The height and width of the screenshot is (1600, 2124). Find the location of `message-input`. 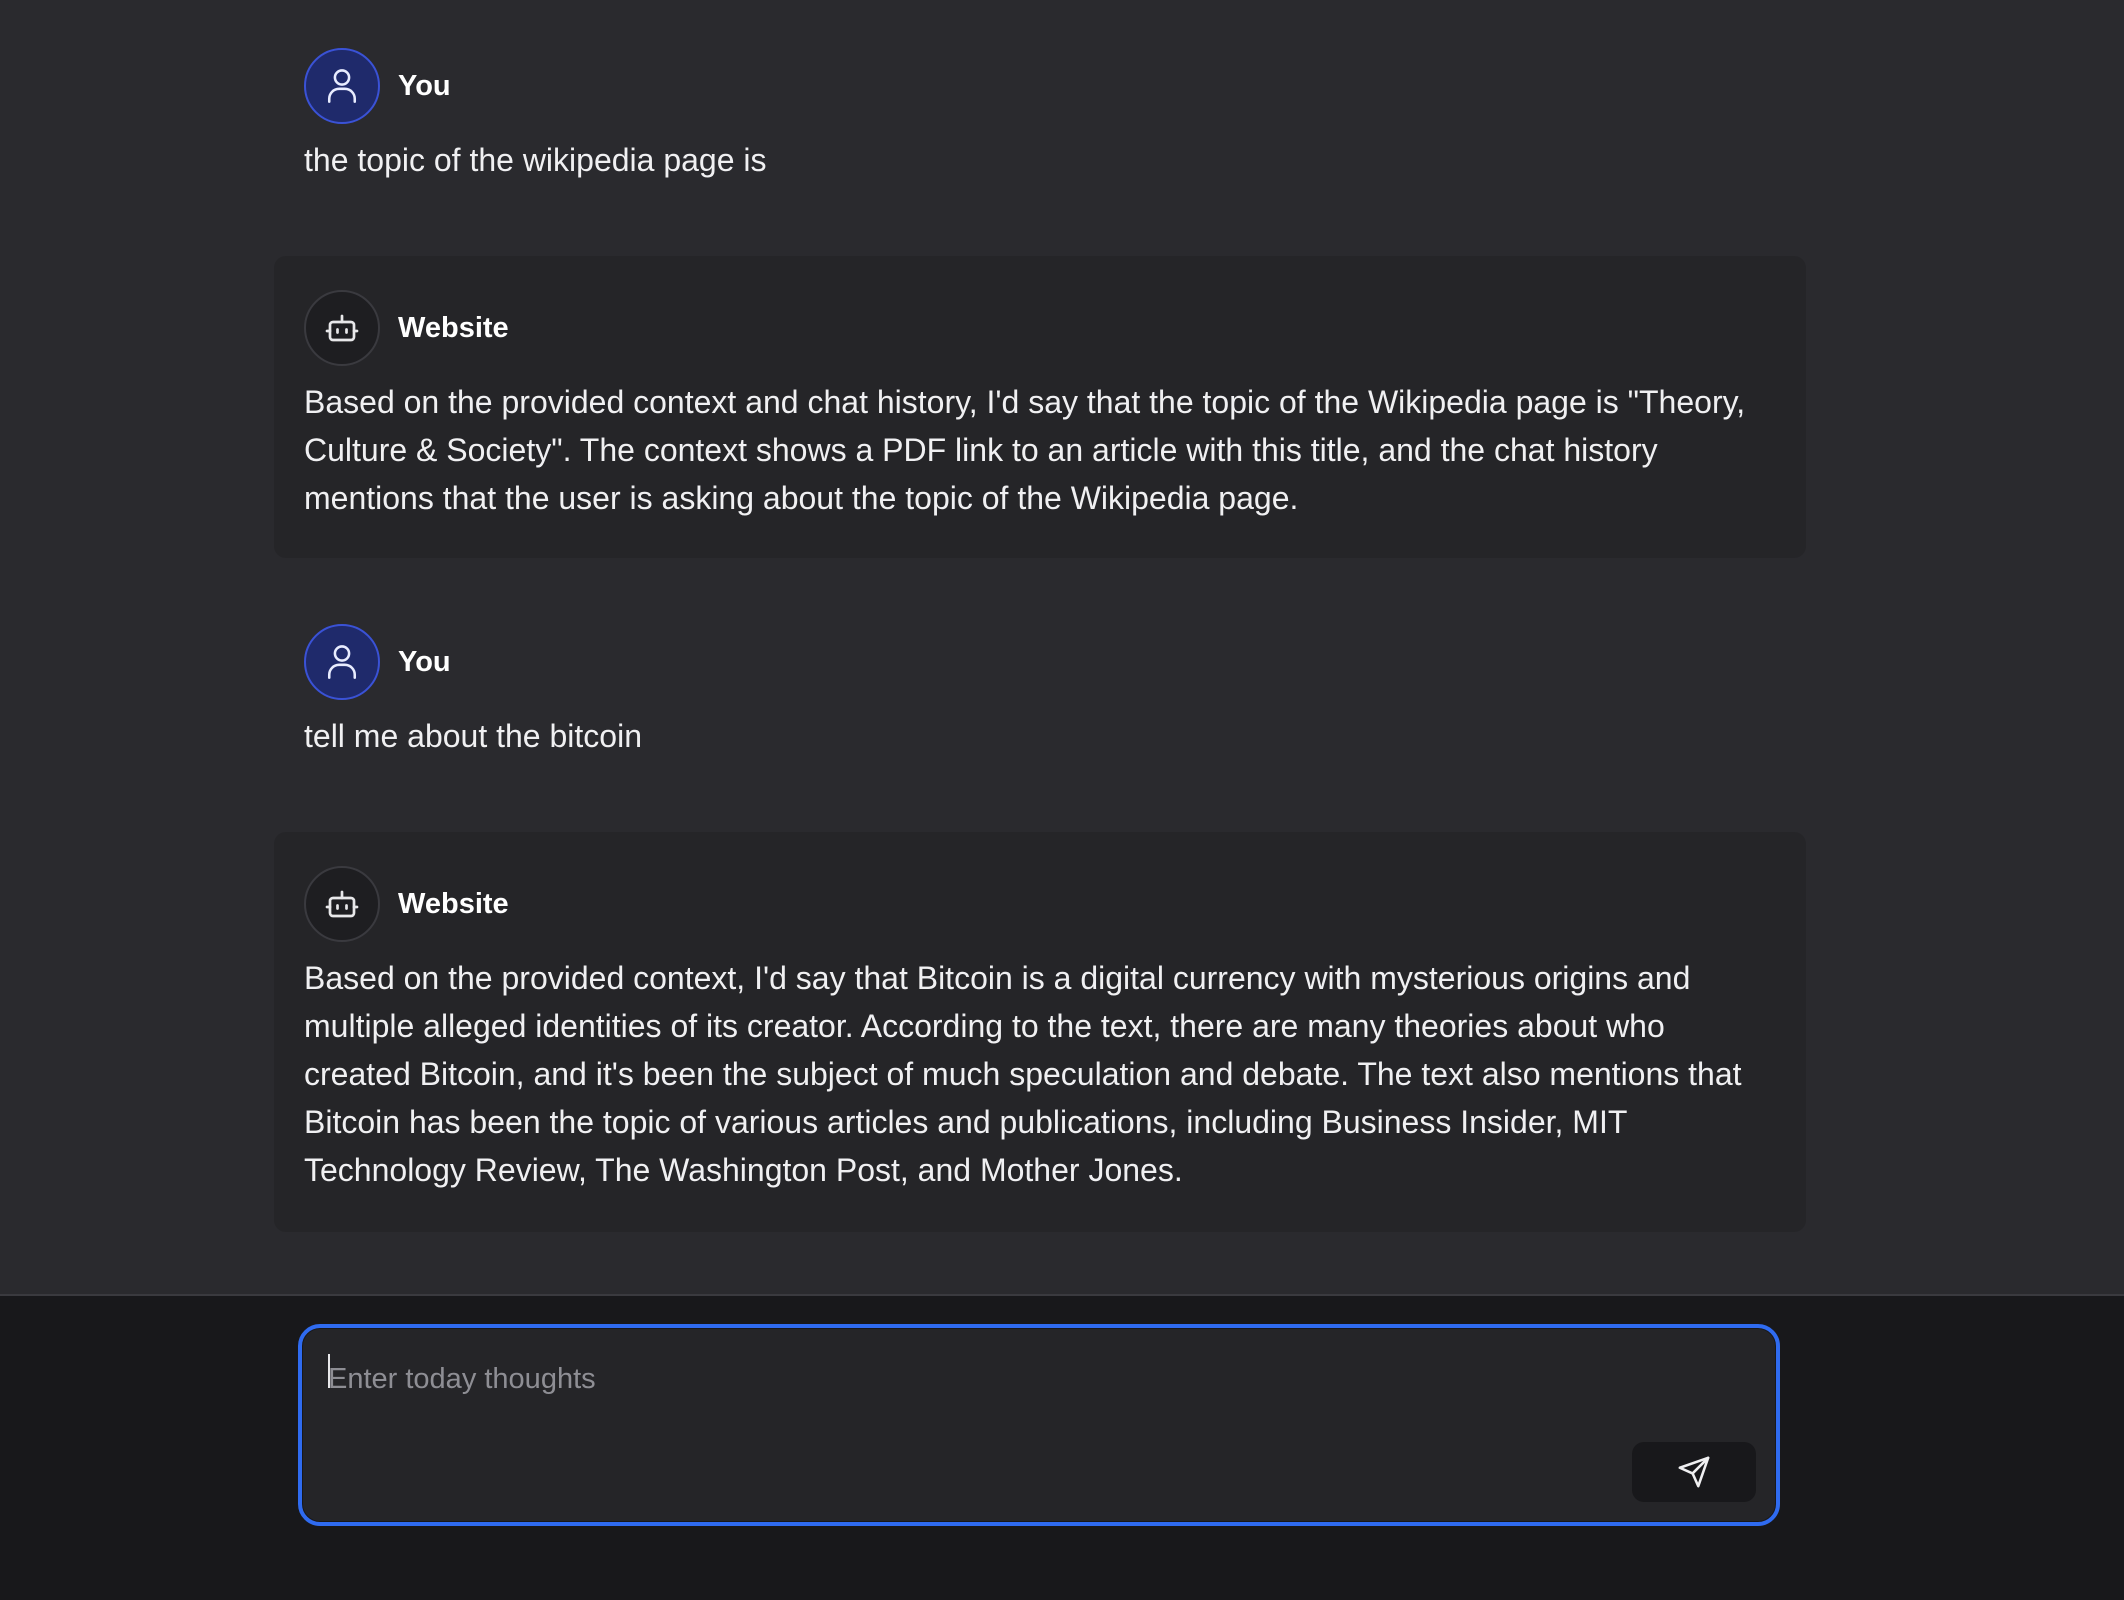

message-input is located at coordinates (1018, 1379).